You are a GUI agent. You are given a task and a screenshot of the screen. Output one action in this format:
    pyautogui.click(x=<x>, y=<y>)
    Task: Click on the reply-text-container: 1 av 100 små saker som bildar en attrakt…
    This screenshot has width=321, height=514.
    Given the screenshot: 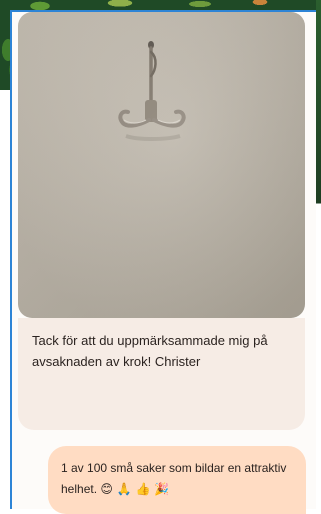 What is the action you would take?
    pyautogui.click(x=180, y=479)
    